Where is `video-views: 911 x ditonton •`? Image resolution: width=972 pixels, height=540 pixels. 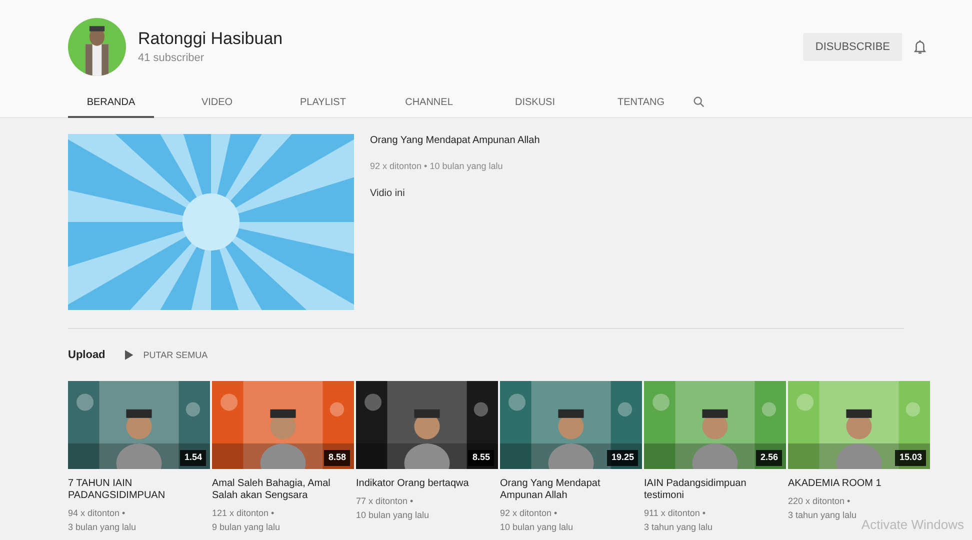 video-views: 911 x ditonton • is located at coordinates (675, 512).